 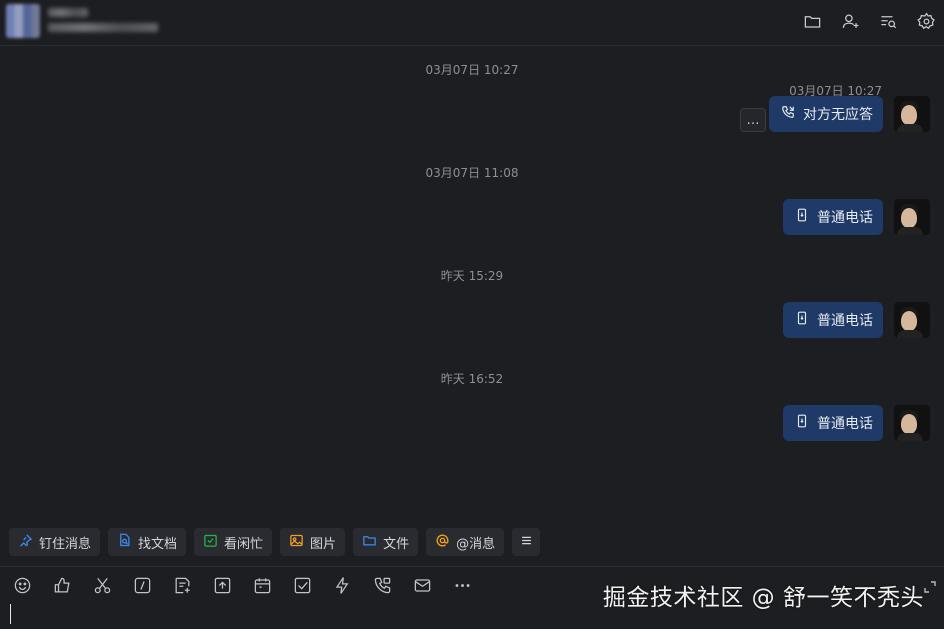 I want to click on menu-icon, so click(x=526, y=542).